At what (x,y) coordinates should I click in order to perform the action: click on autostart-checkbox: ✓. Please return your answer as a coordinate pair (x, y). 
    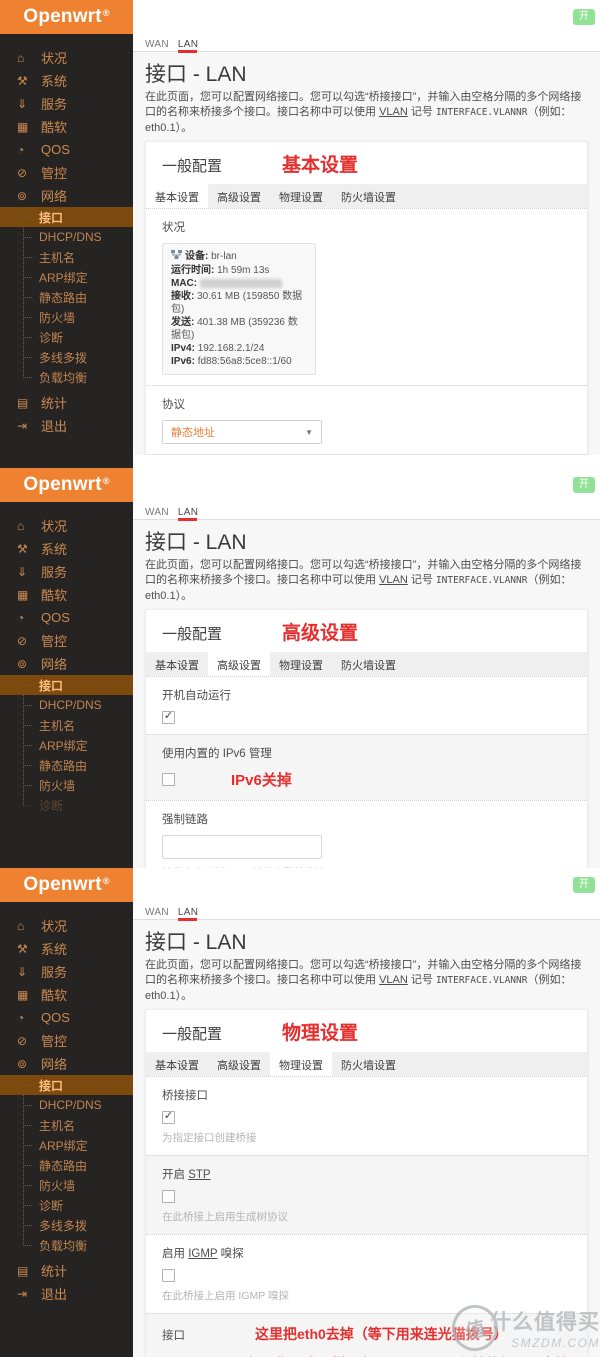
    Looking at the image, I should click on (168, 718).